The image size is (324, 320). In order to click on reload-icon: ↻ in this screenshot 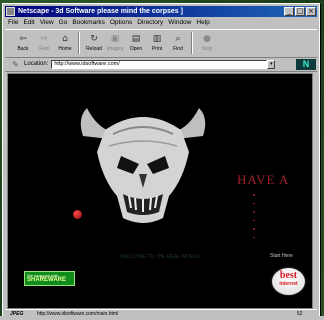, I will do `click(94, 39)`.